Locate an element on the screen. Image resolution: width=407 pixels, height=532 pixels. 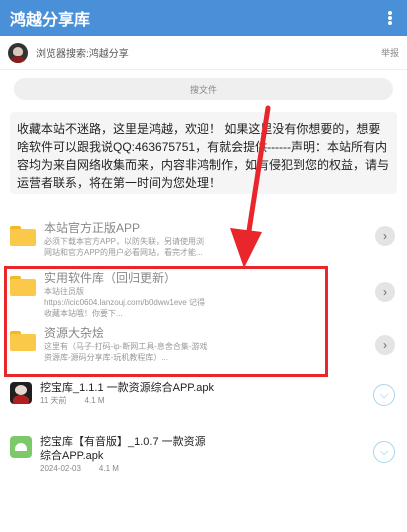
report-link: 举报 is located at coordinates (390, 52).